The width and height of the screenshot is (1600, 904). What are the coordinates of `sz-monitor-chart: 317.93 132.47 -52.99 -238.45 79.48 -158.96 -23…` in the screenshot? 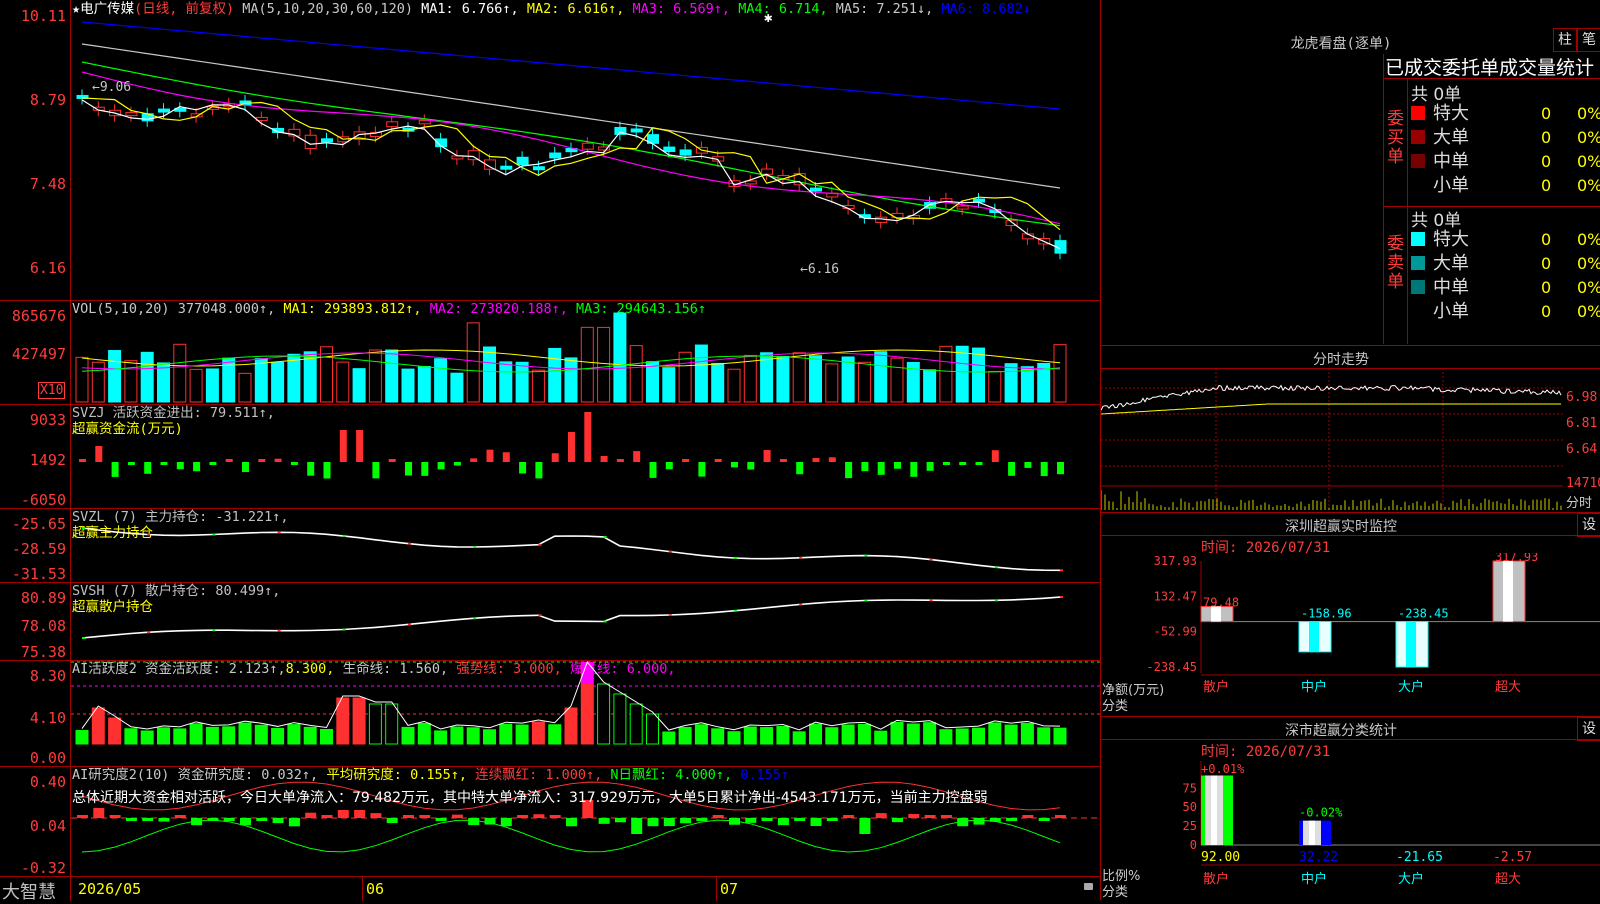 It's located at (1350, 634).